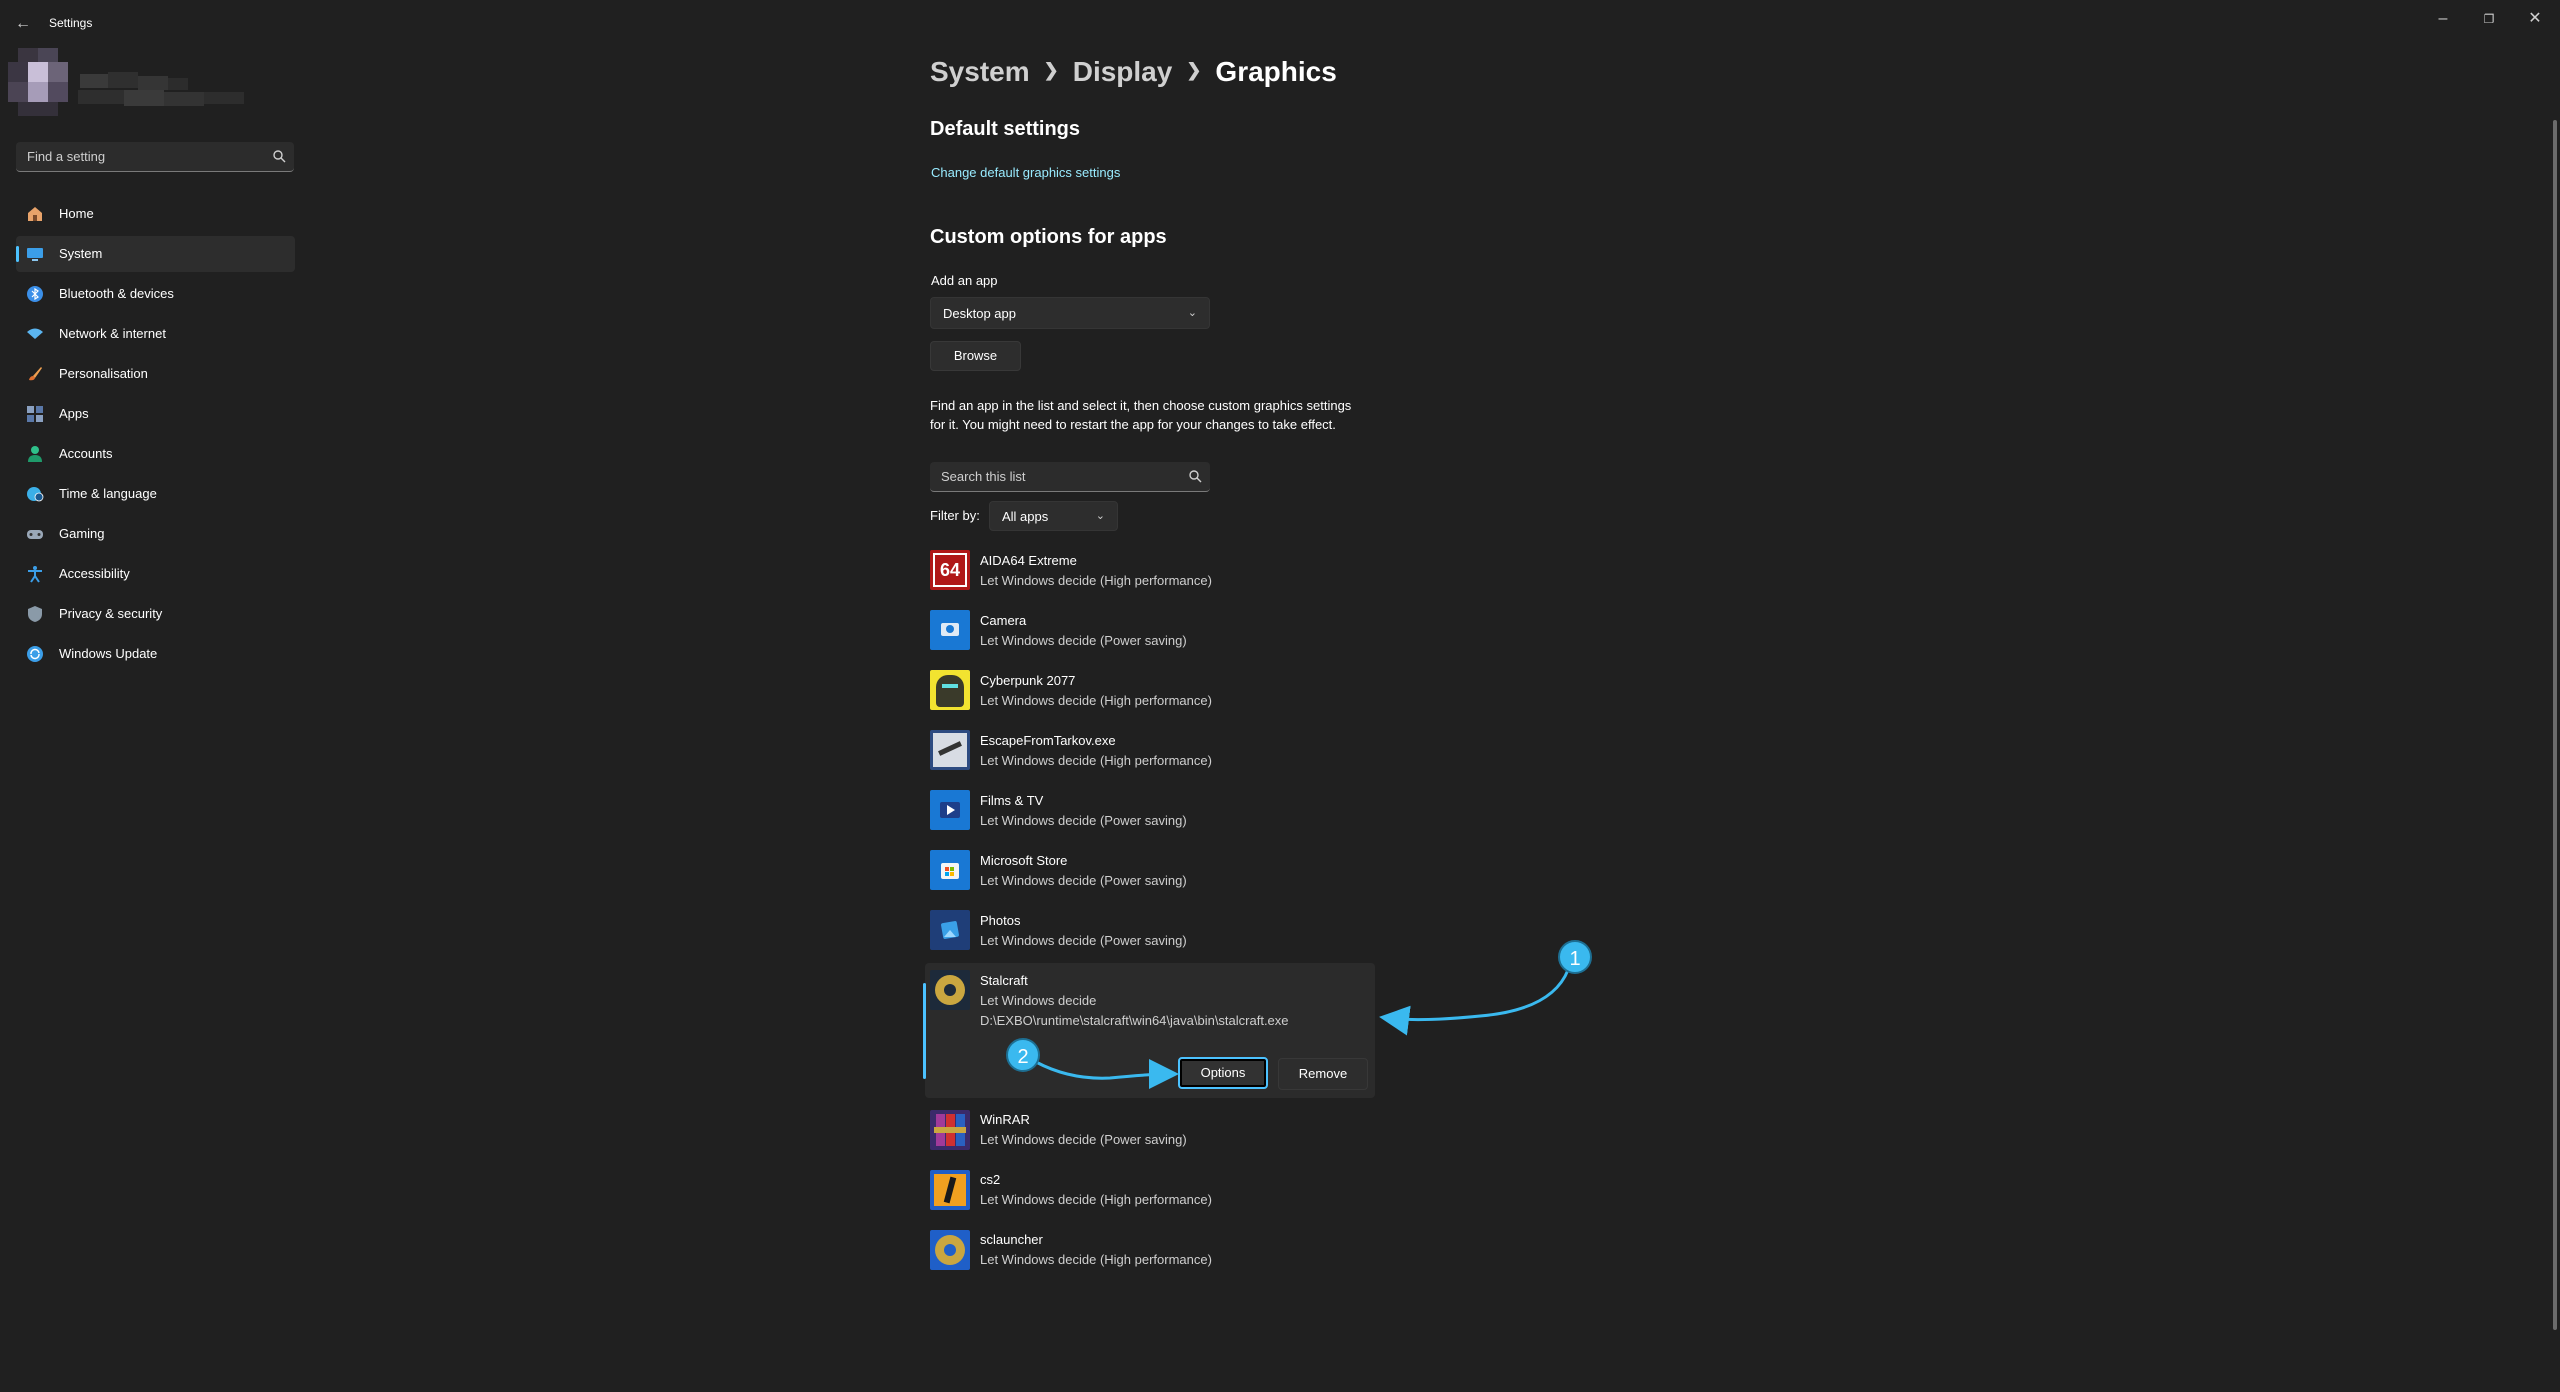  Describe the element at coordinates (1575, 957) in the screenshot. I see `annotation-badge-1: 1` at that location.